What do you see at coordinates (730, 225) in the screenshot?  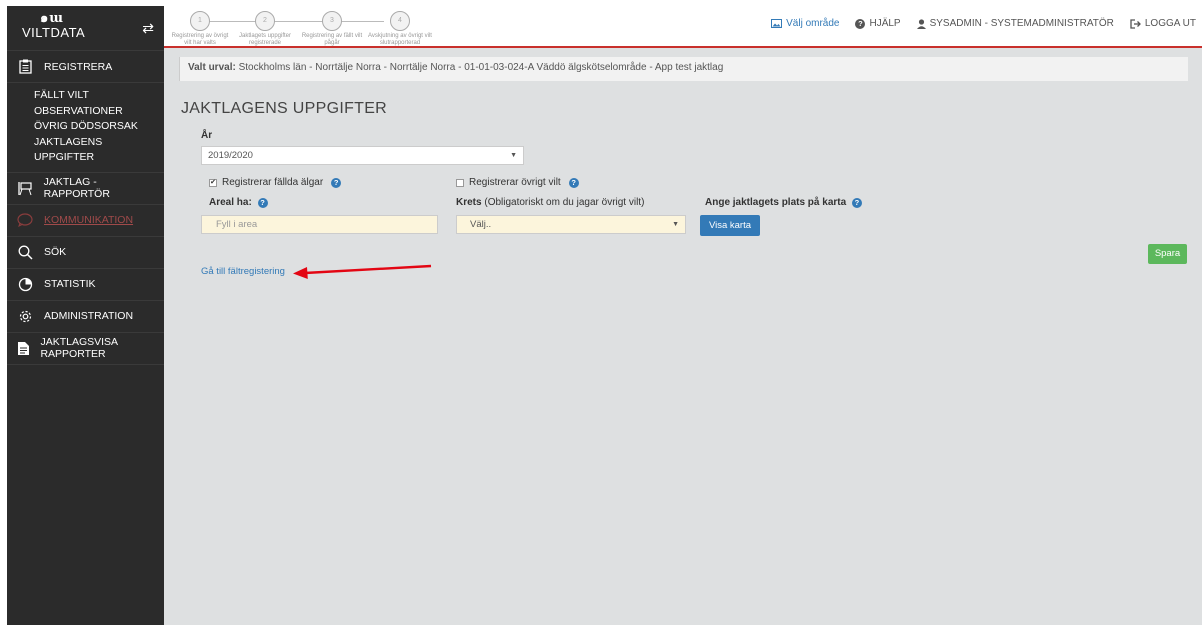 I see `show-map-button: Visa karta` at bounding box center [730, 225].